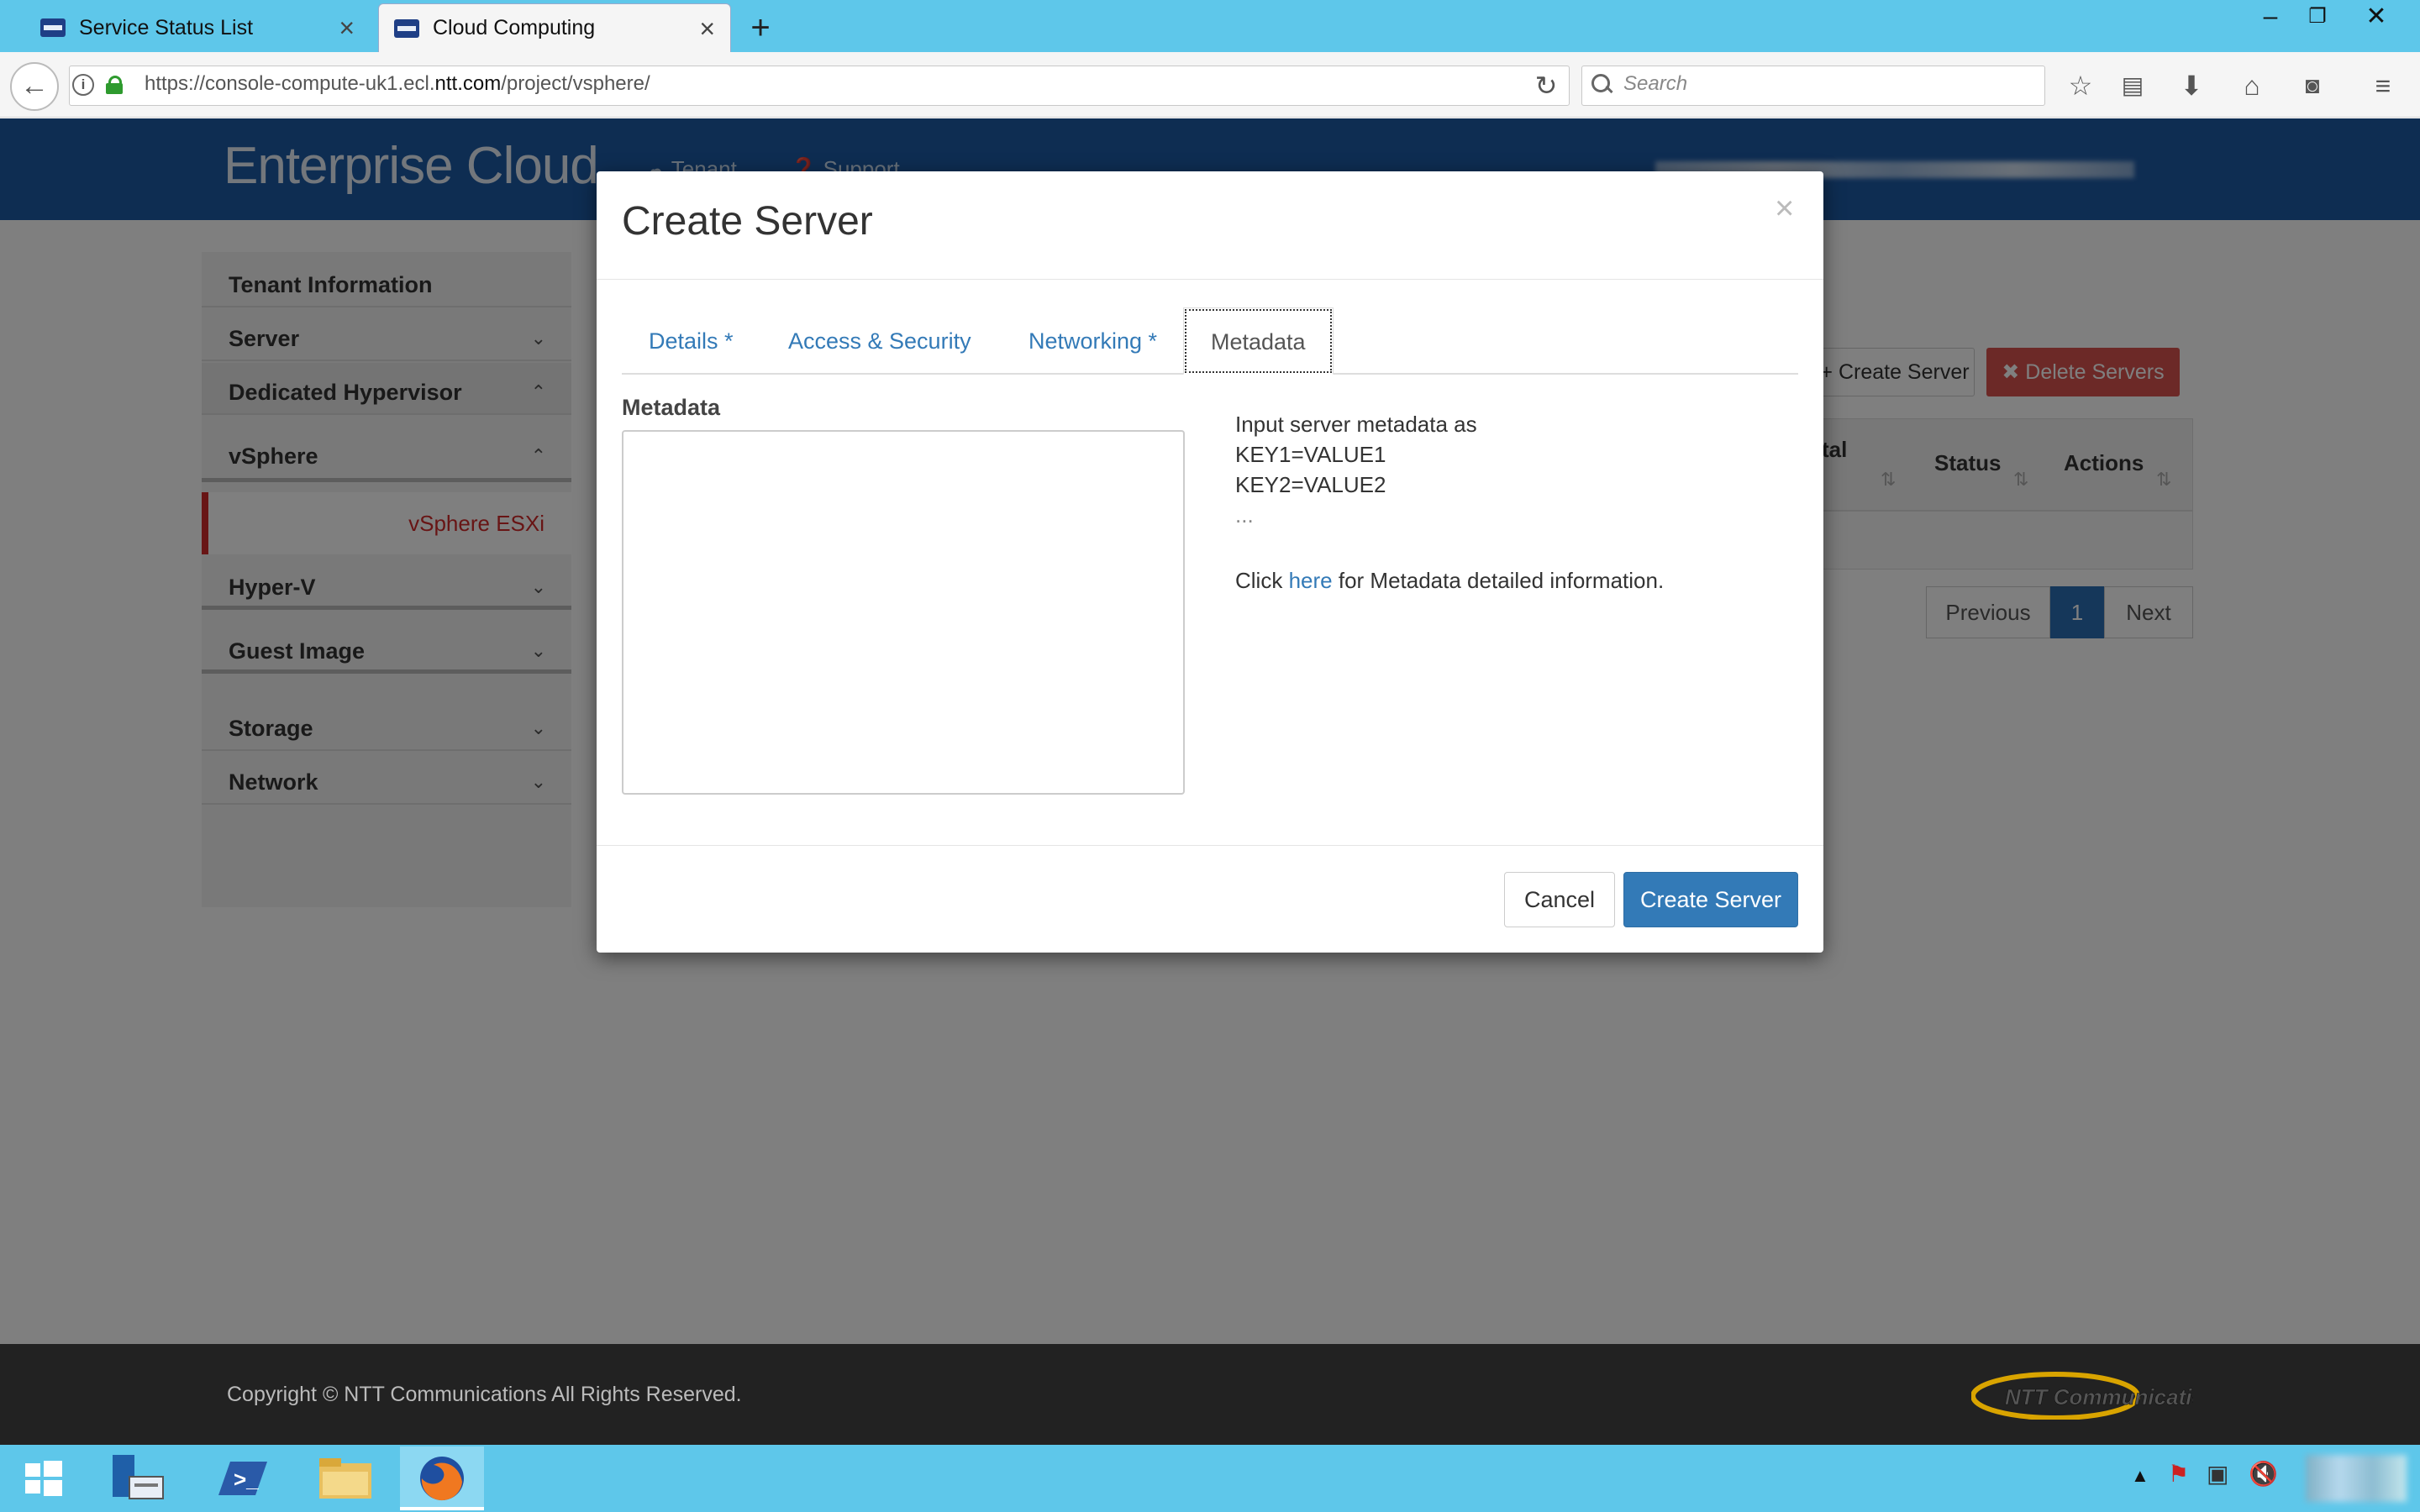 Image resolution: width=2420 pixels, height=1512 pixels. Describe the element at coordinates (114, 85) in the screenshot. I see `lock-icon` at that location.